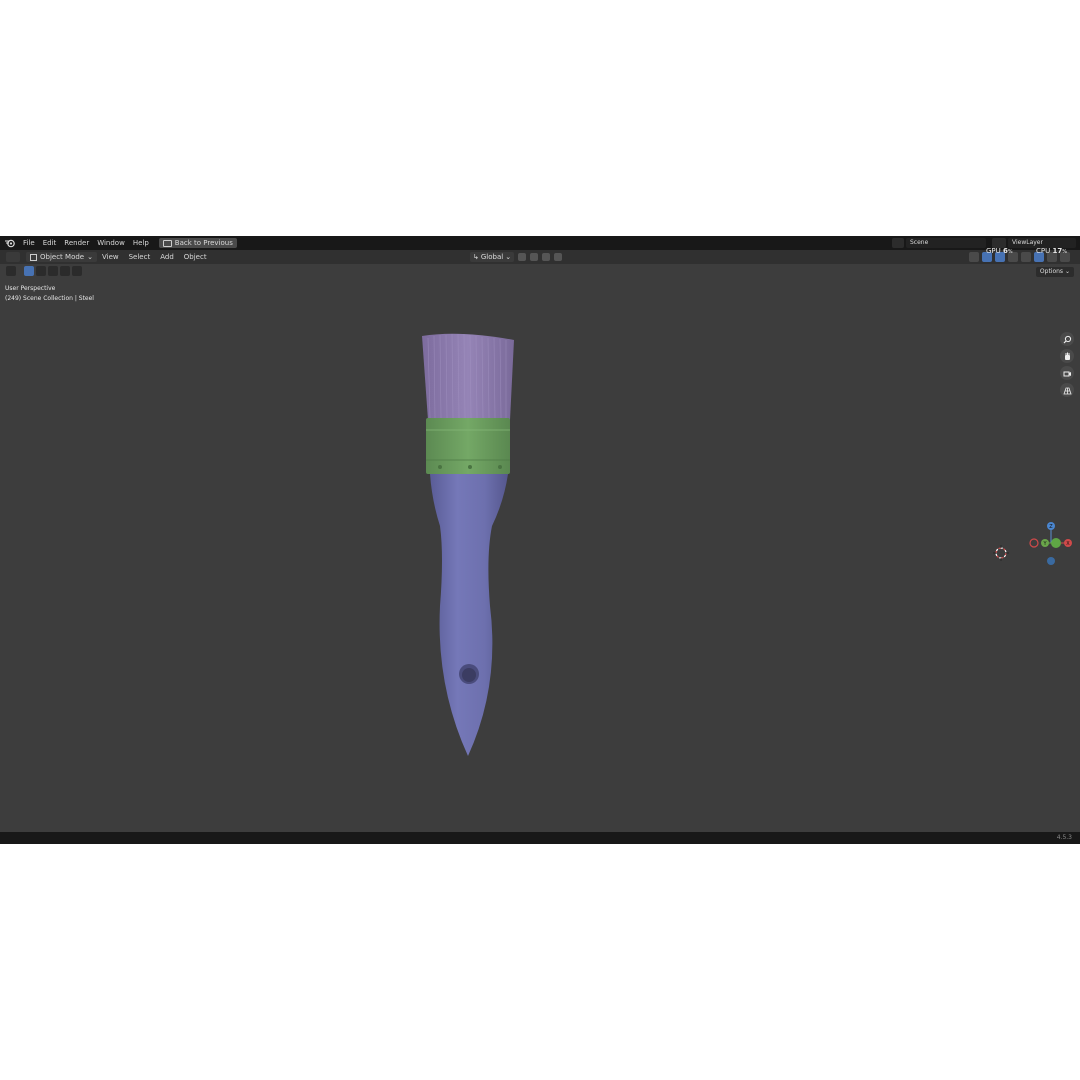 The width and height of the screenshot is (1080, 1080). I want to click on zoom-icon, so click(1067, 339).